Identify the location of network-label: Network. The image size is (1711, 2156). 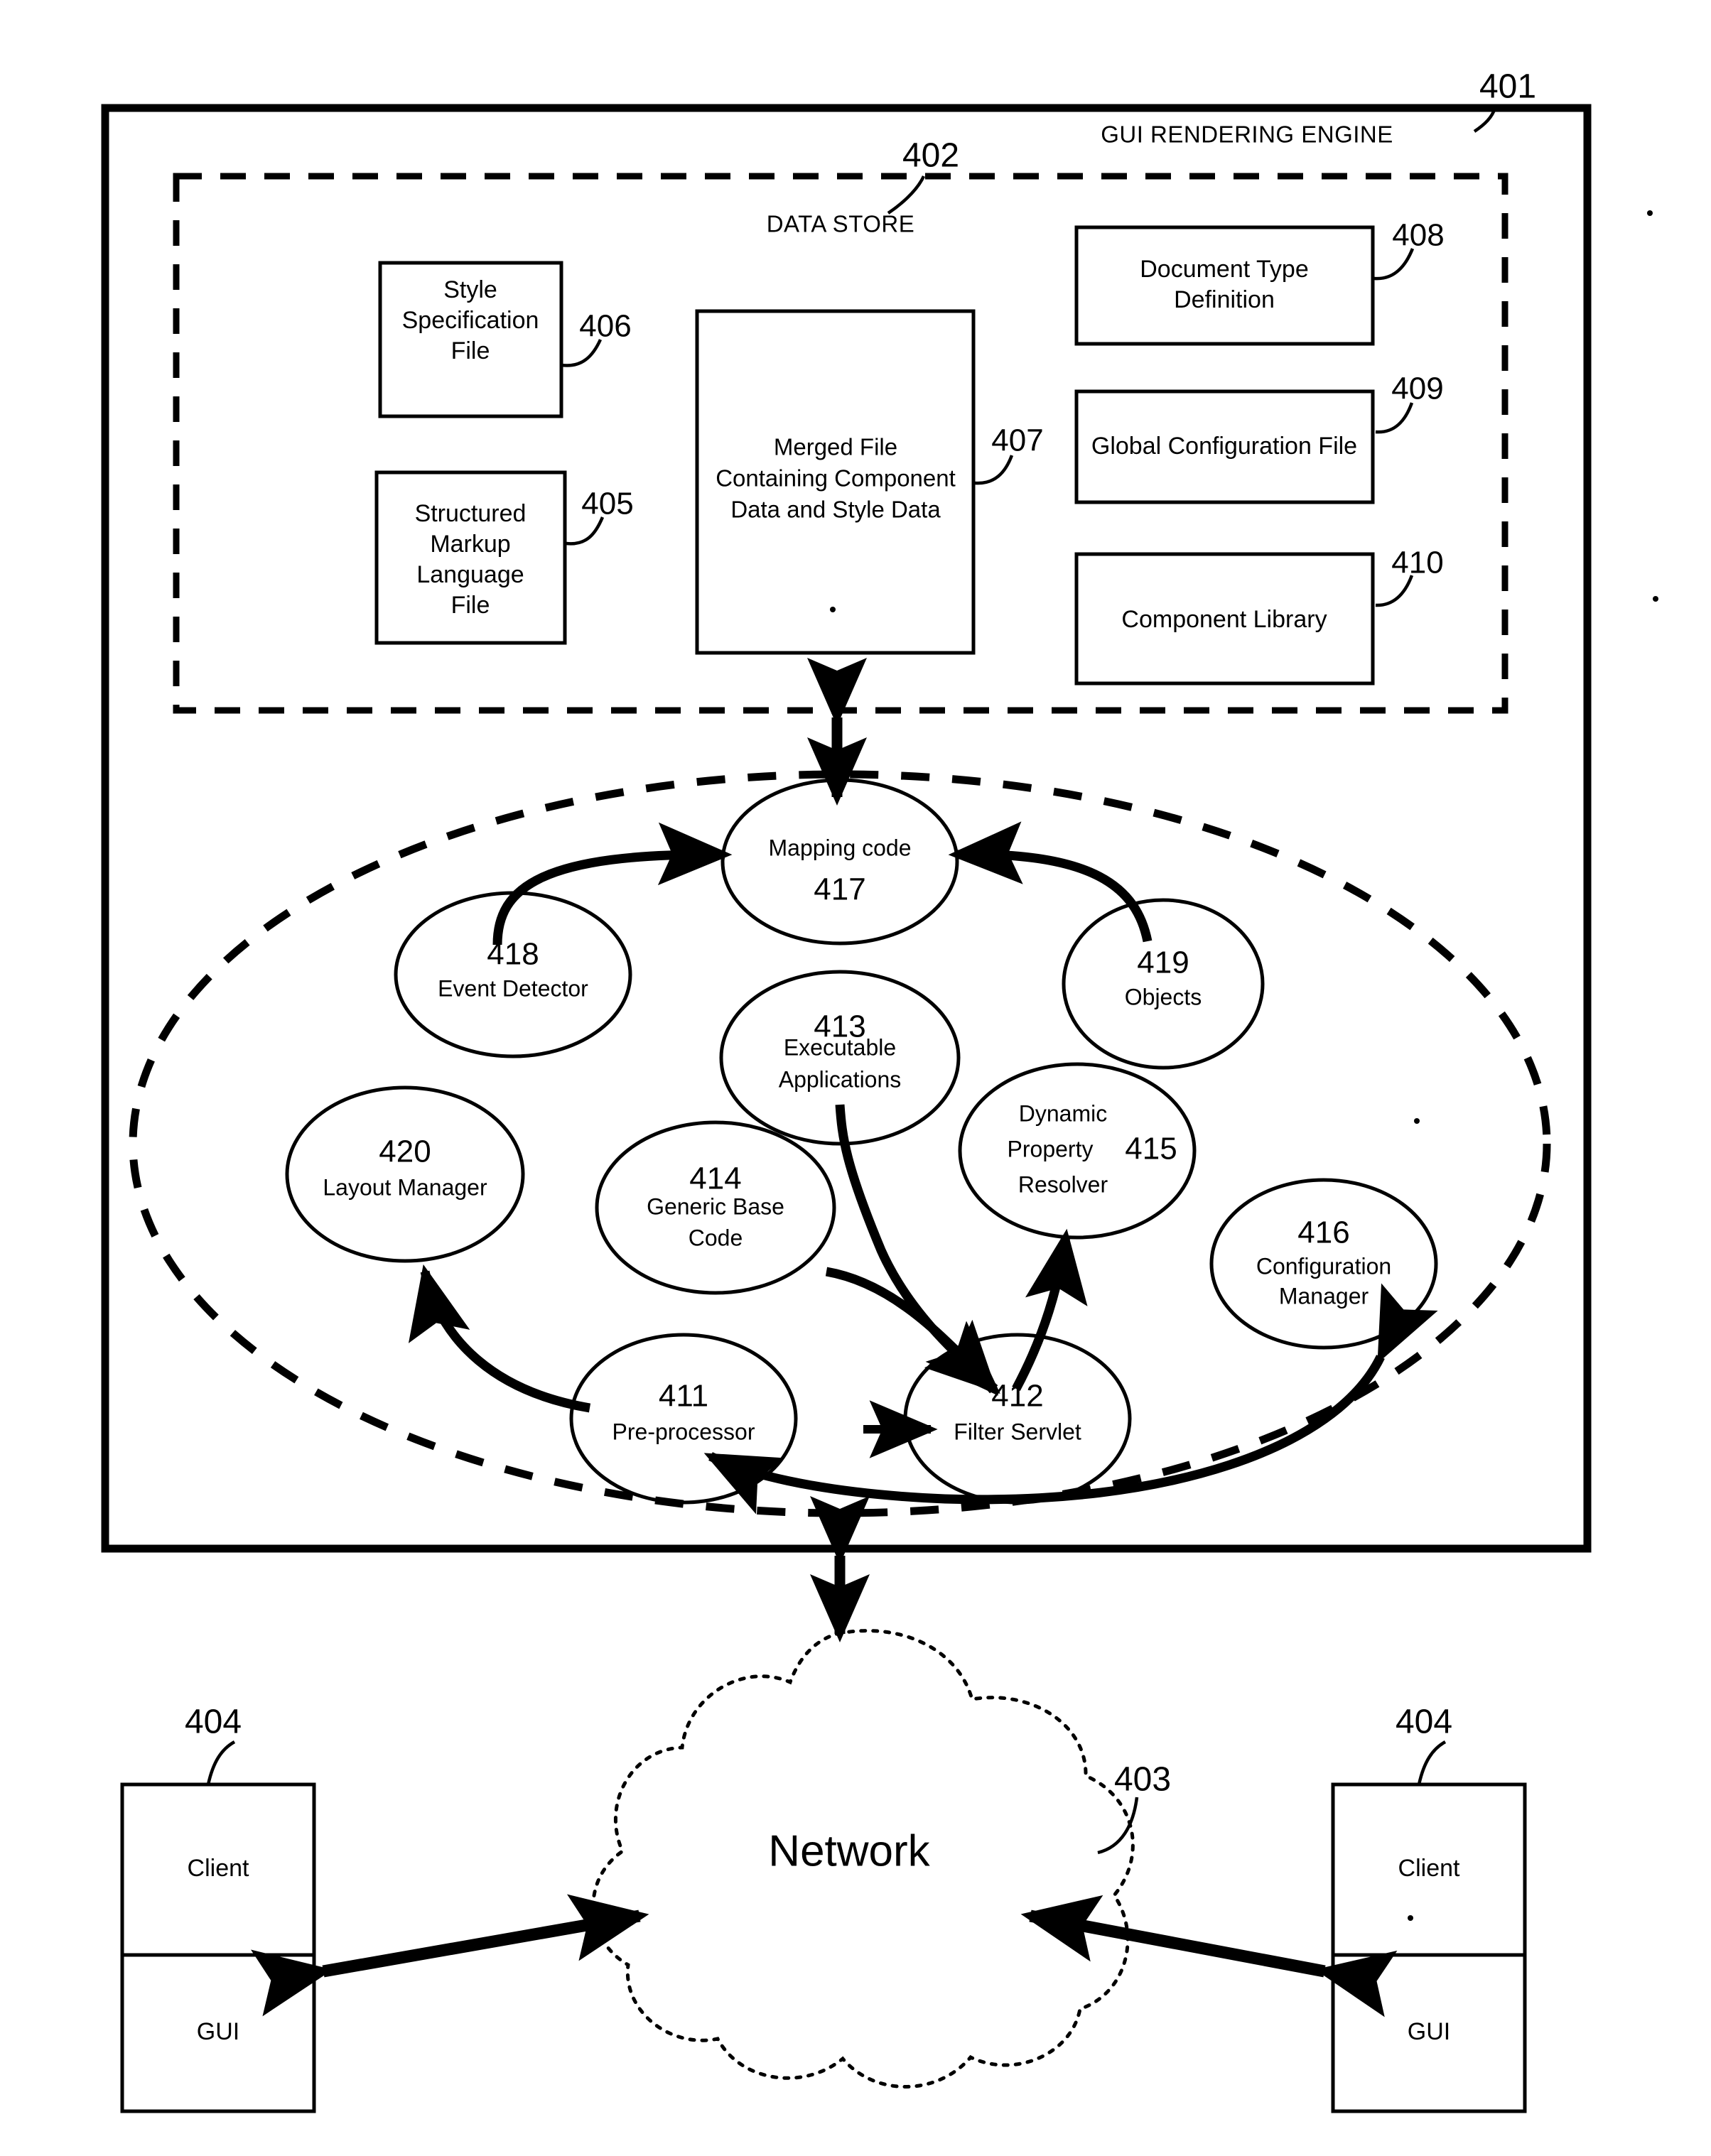
(849, 1850).